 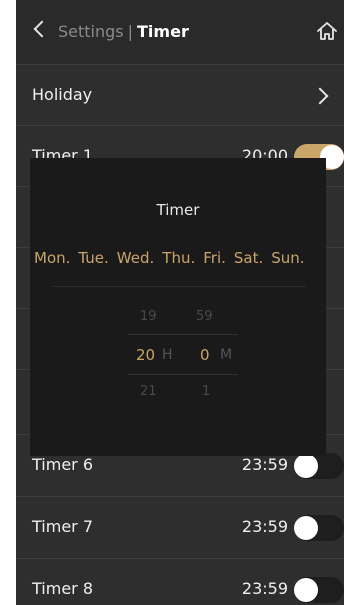 I want to click on holiday-row: Holiday, so click(x=180, y=95).